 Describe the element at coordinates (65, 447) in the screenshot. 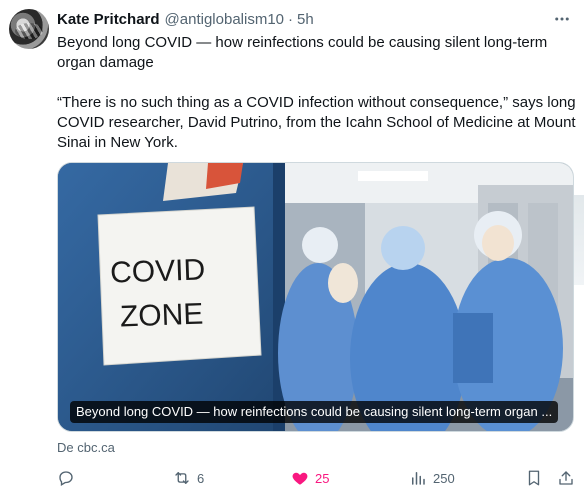

I see `source-prefix: De` at that location.